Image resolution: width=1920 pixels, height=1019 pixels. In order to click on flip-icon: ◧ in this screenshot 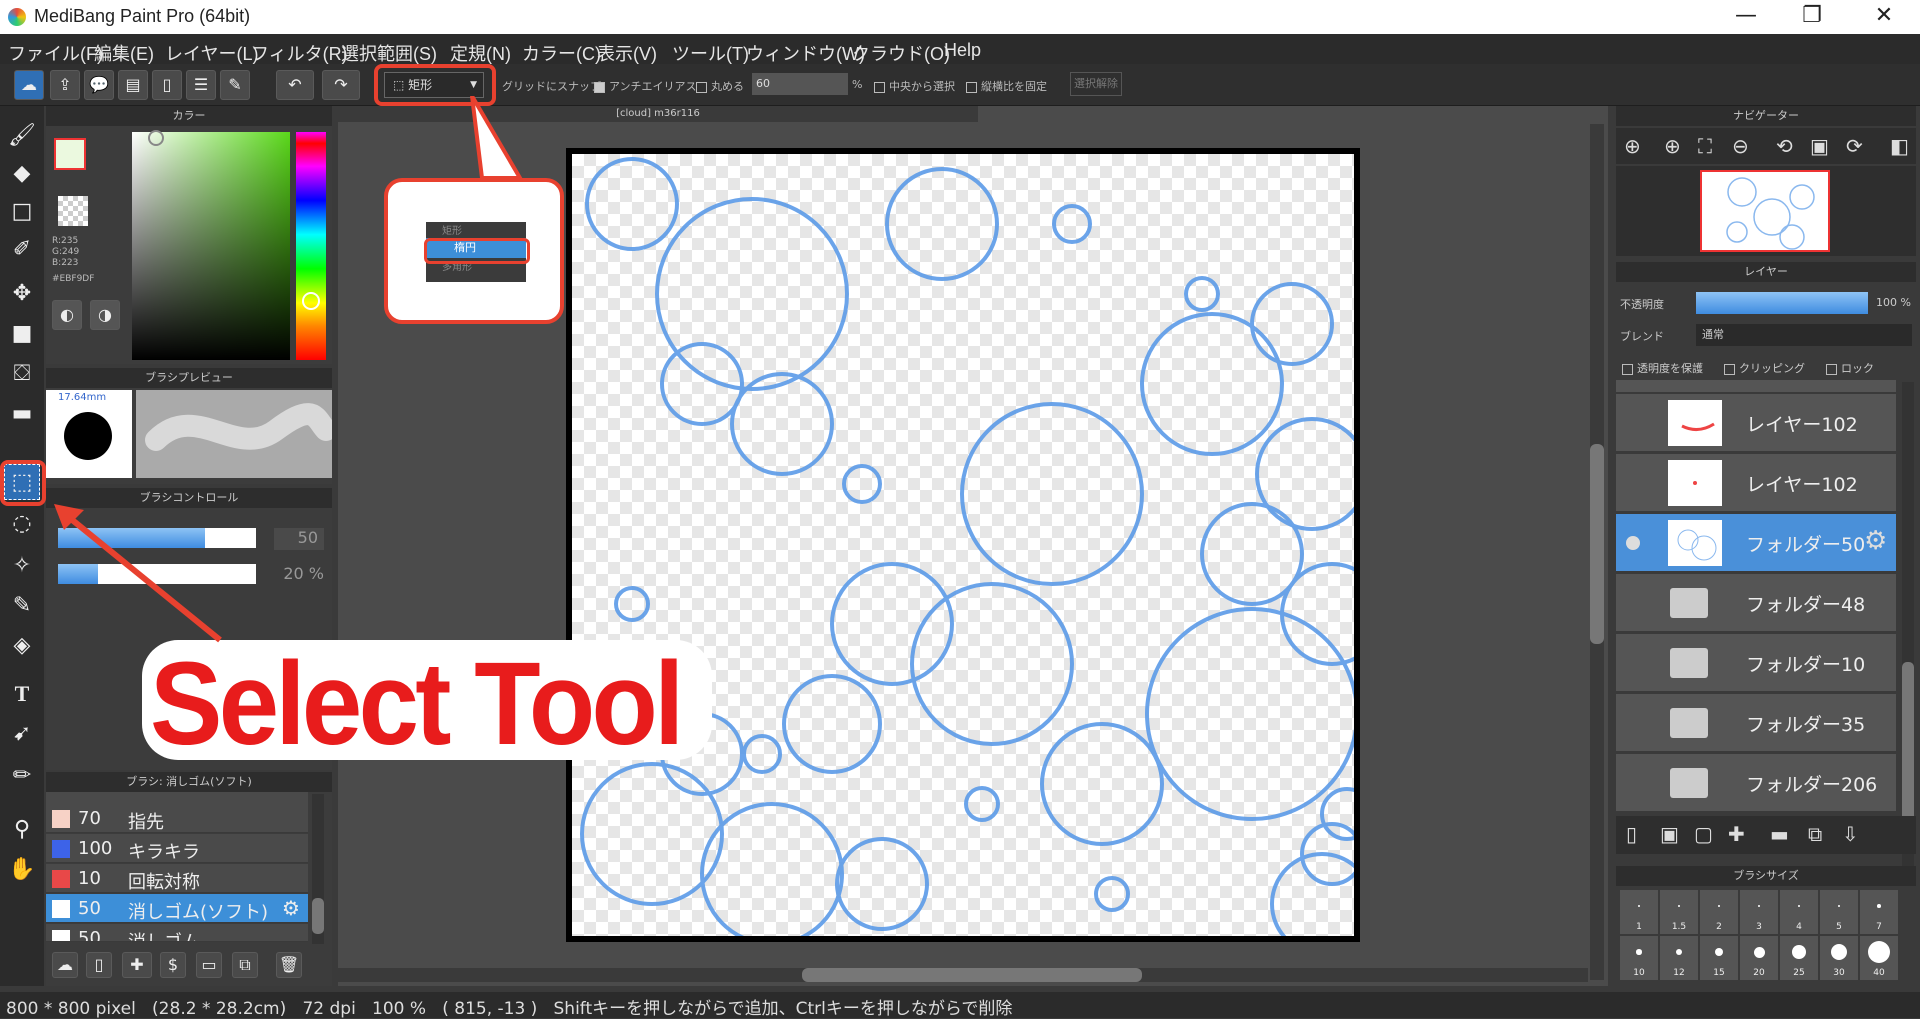, I will do `click(1899, 146)`.